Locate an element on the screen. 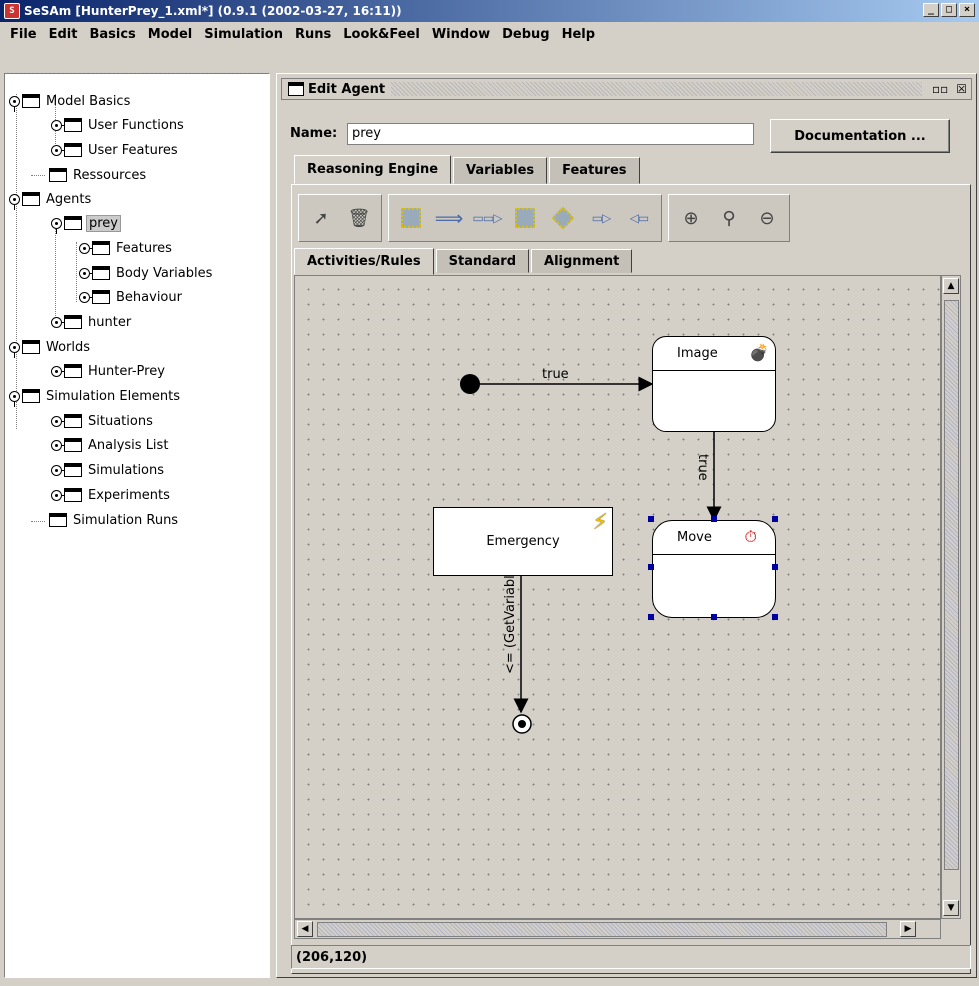 Image resolution: width=979 pixels, height=986 pixels. menu-debug: Debug is located at coordinates (525, 34).